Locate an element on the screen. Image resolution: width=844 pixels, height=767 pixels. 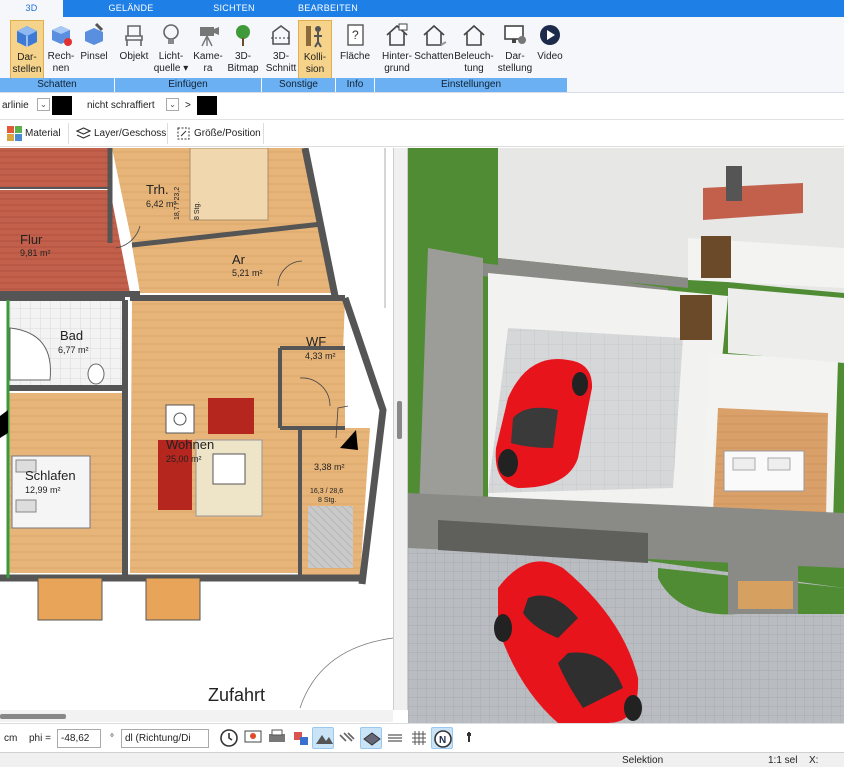
darstellung-button: Dar- stellung is located at coordinates (515, 51).